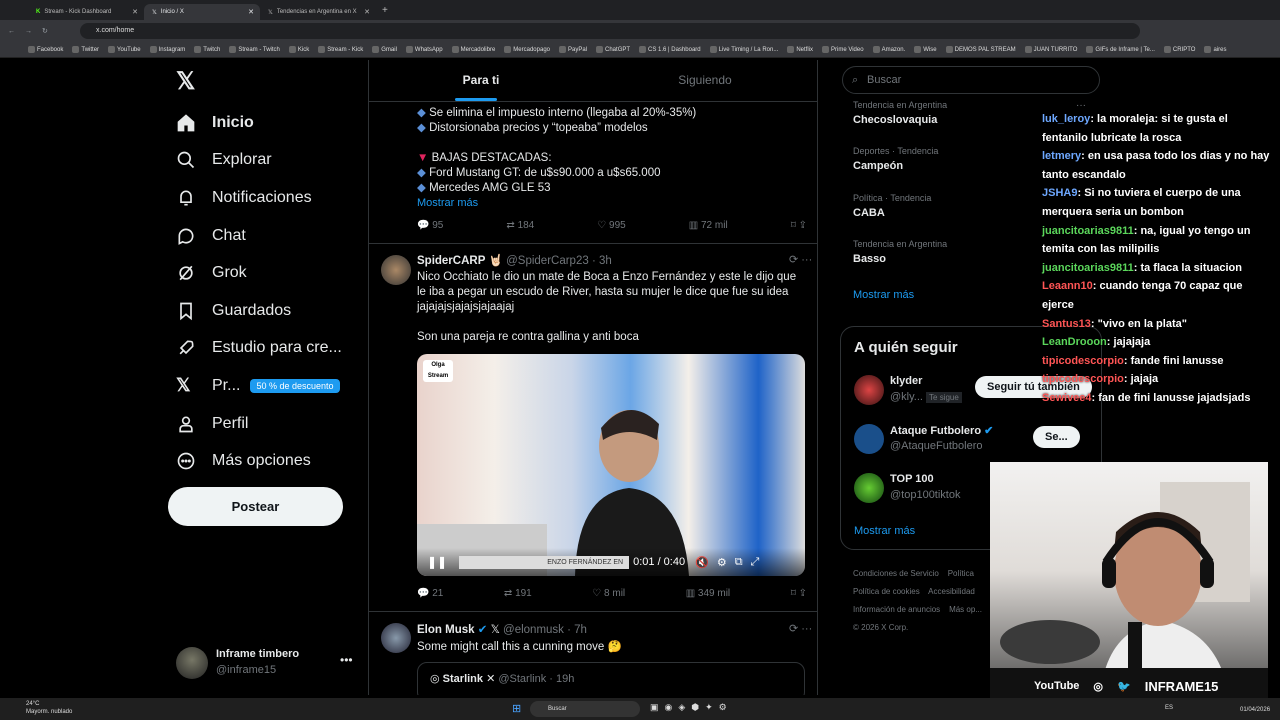 The height and width of the screenshot is (720, 1280). What do you see at coordinates (430, 225) in the screenshot?
I see `reply-button: 💬 95` at bounding box center [430, 225].